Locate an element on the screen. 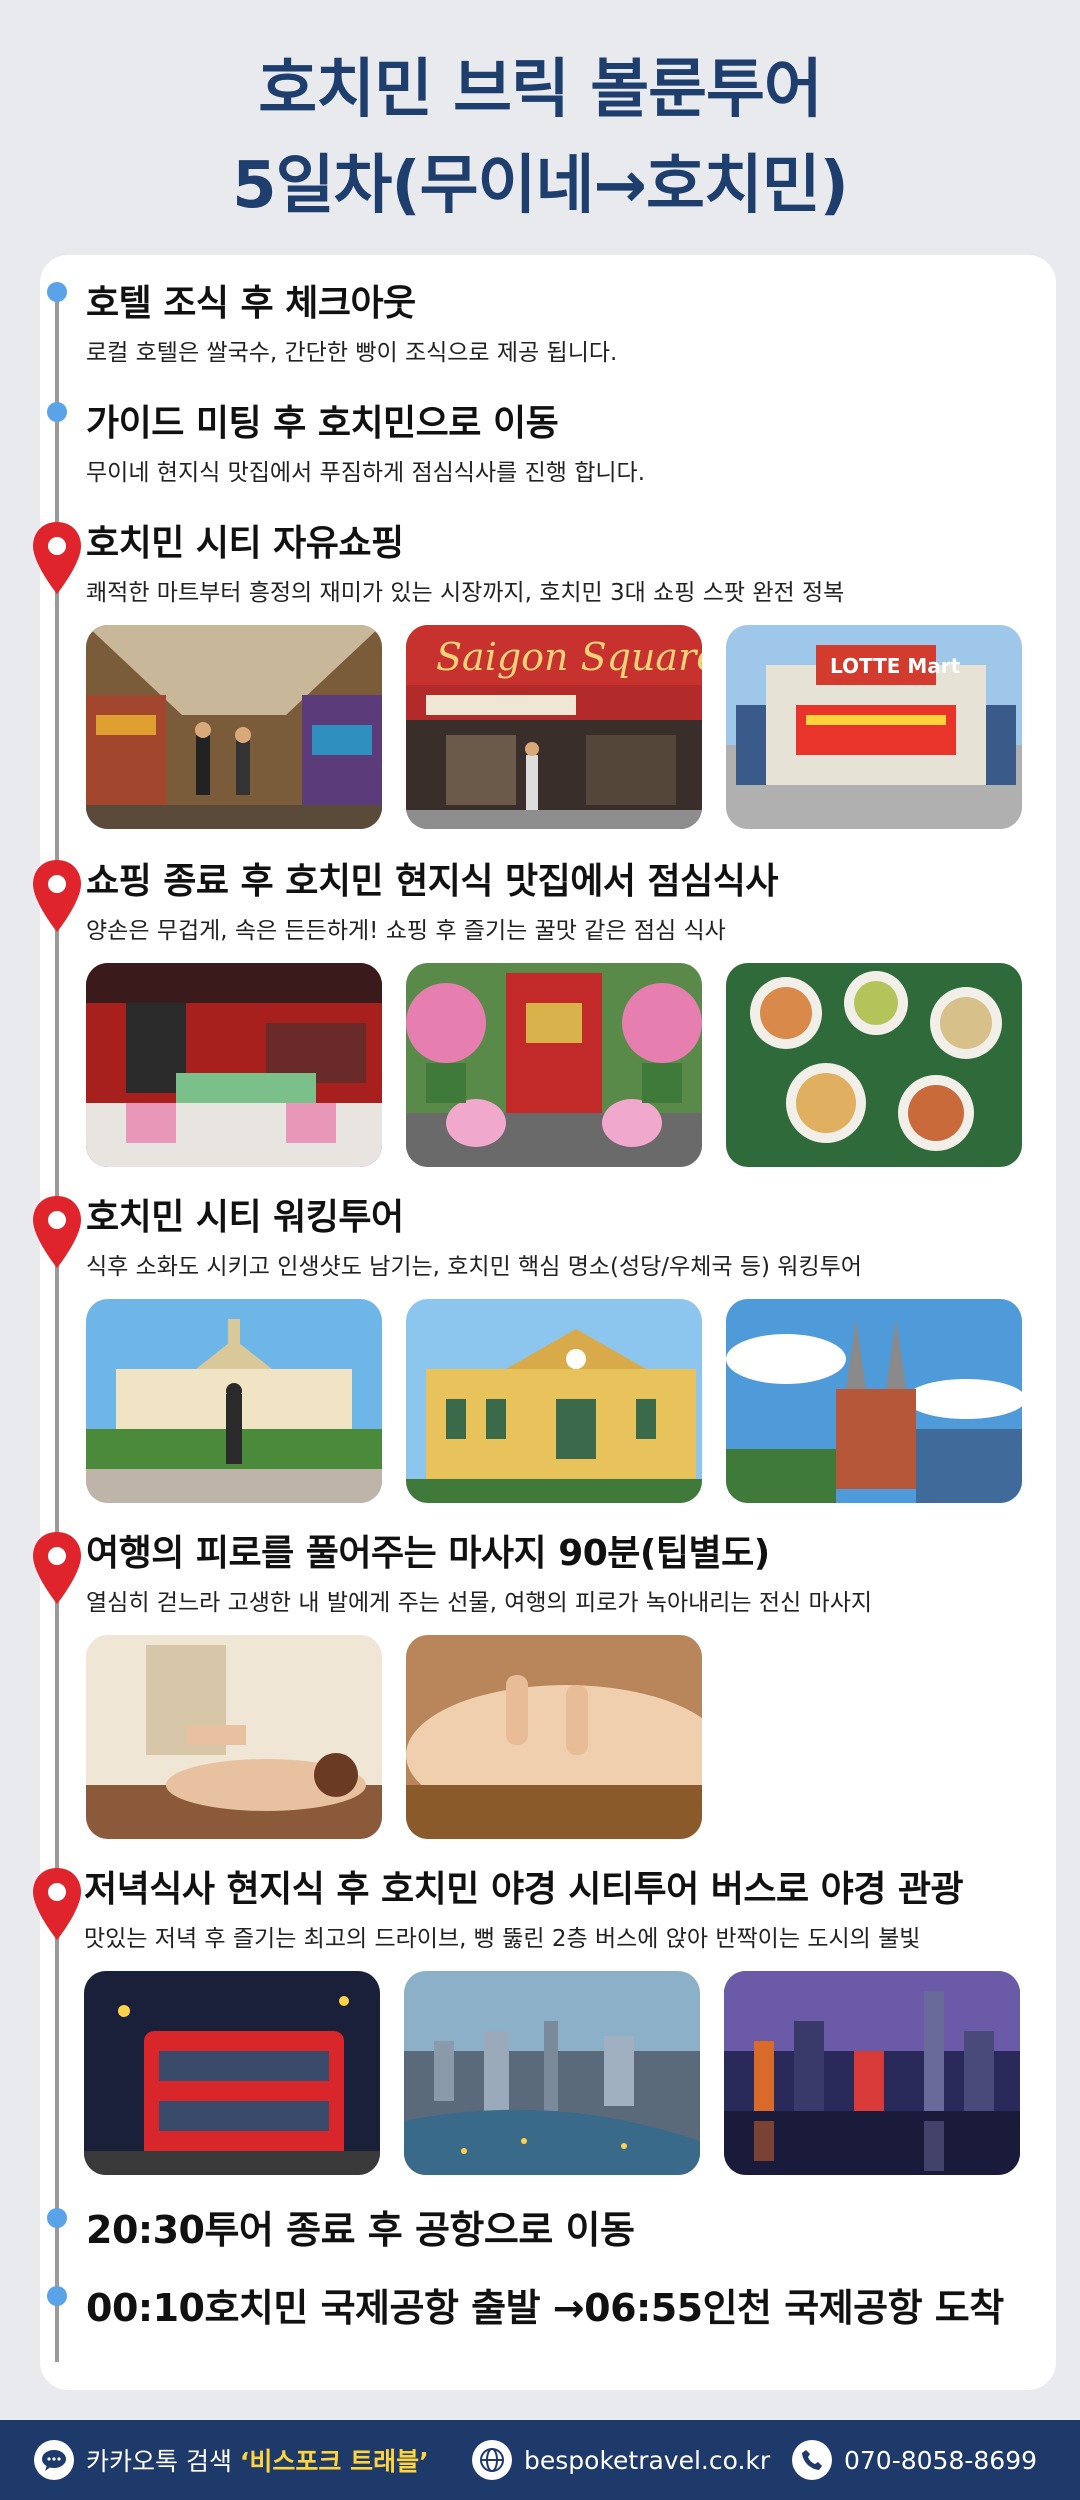 This screenshot has height=2500, width=1080. item-desc: 양손은 무겁게, 속은 든든하게! 쇼핑 후 즐기는 꿀맛 같은 점심 식사 is located at coordinates (406, 931).